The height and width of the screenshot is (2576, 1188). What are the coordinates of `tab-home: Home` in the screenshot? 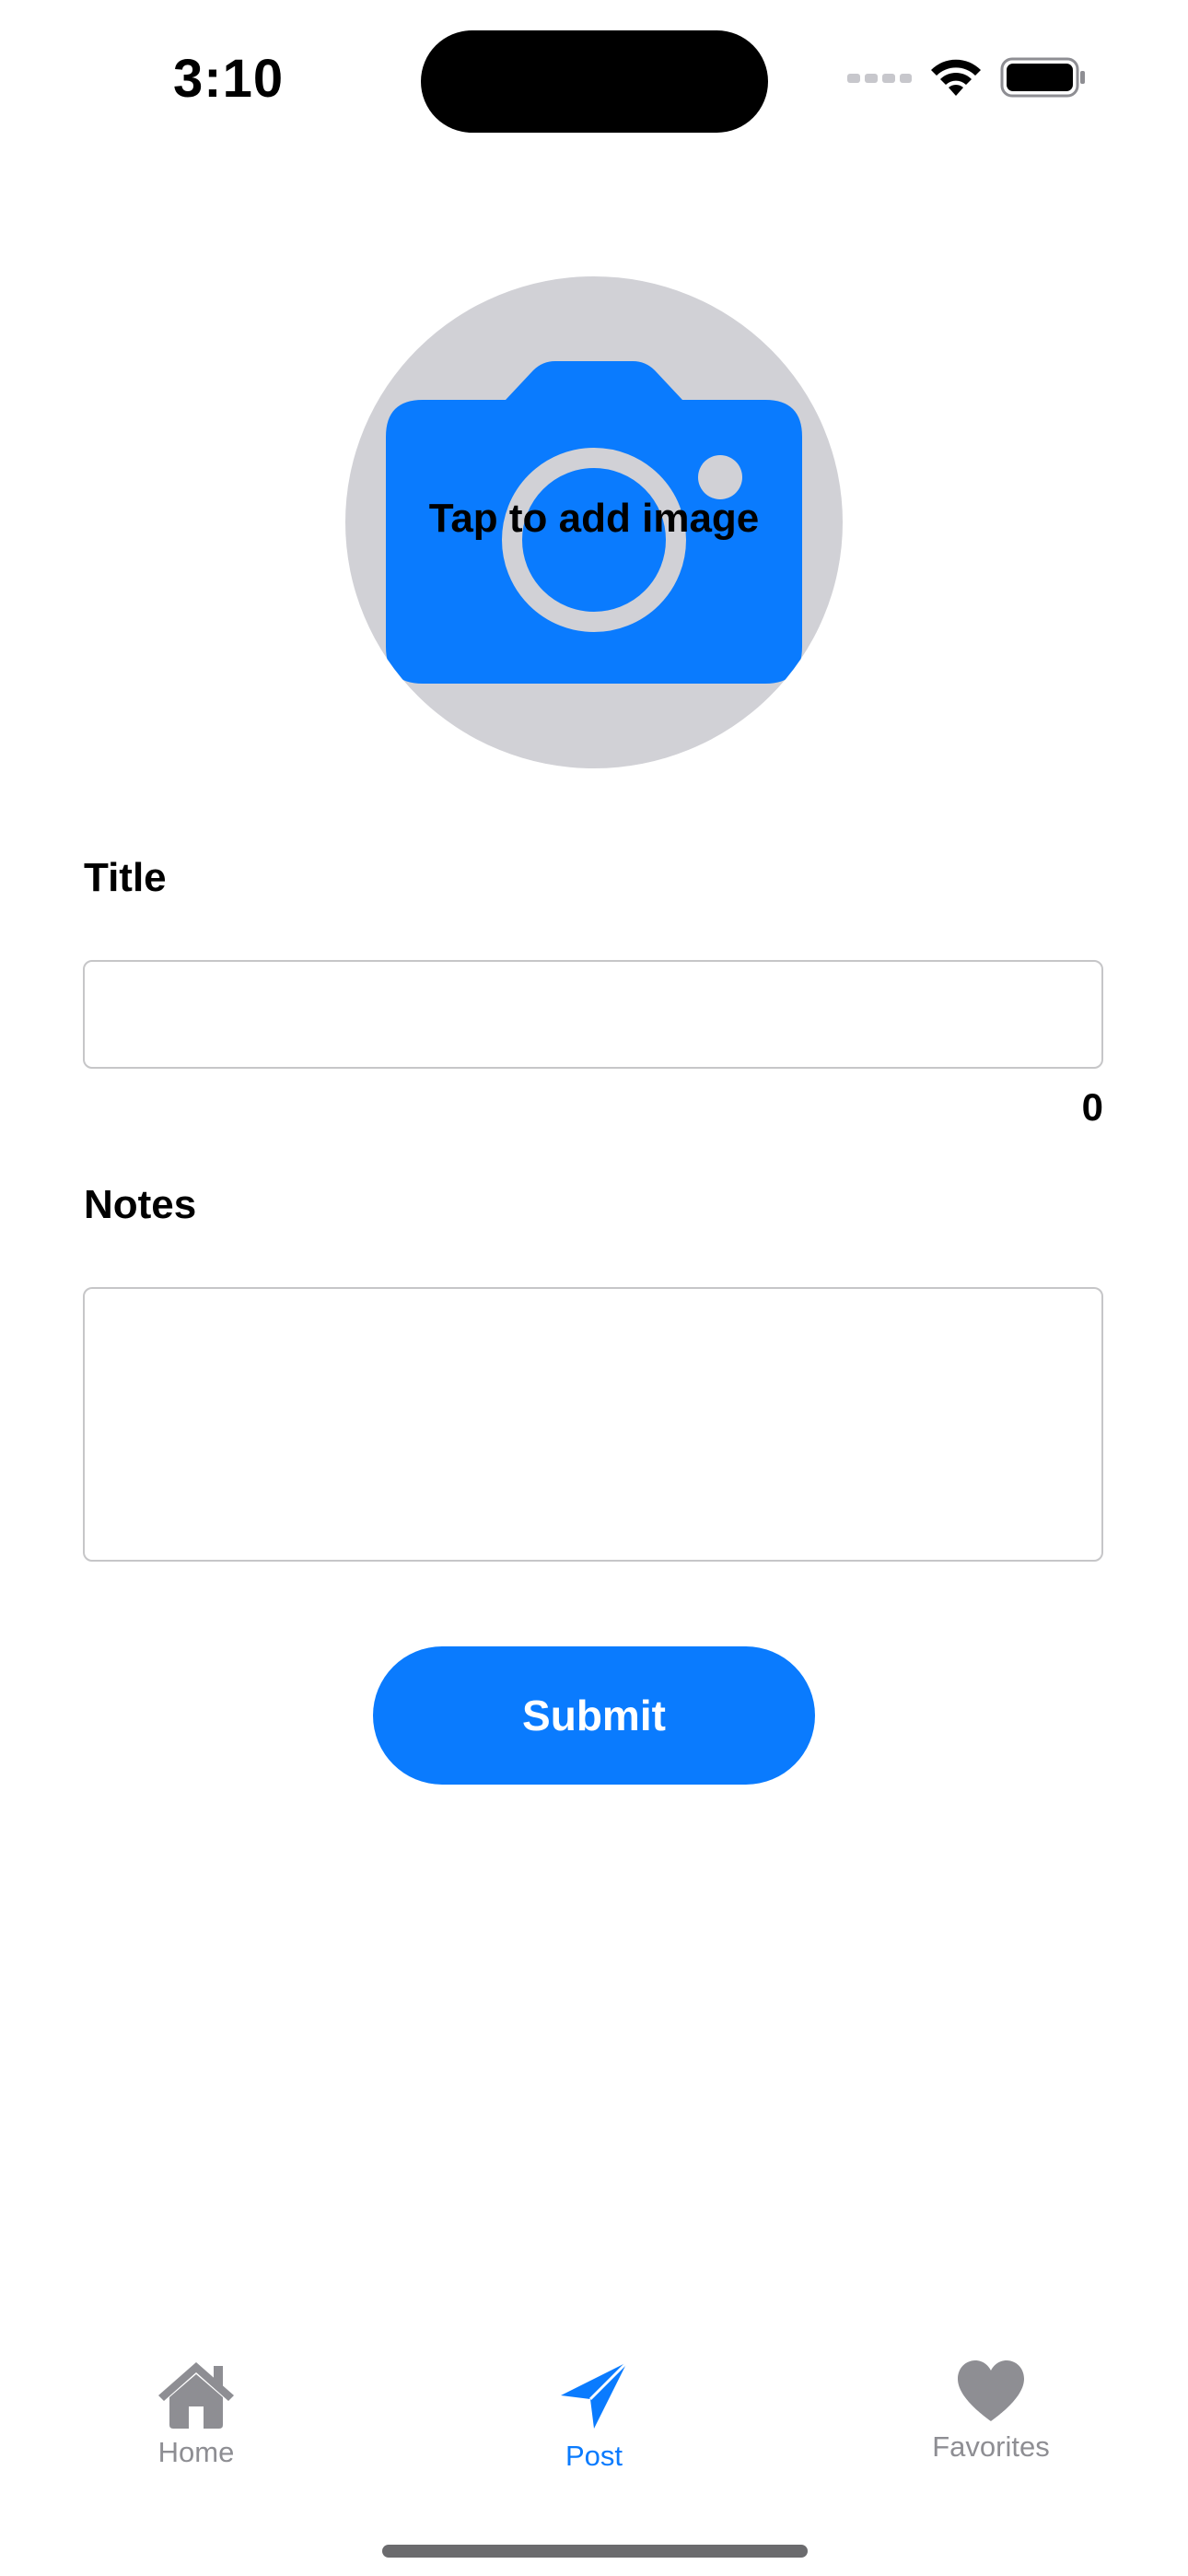 It's located at (196, 2414).